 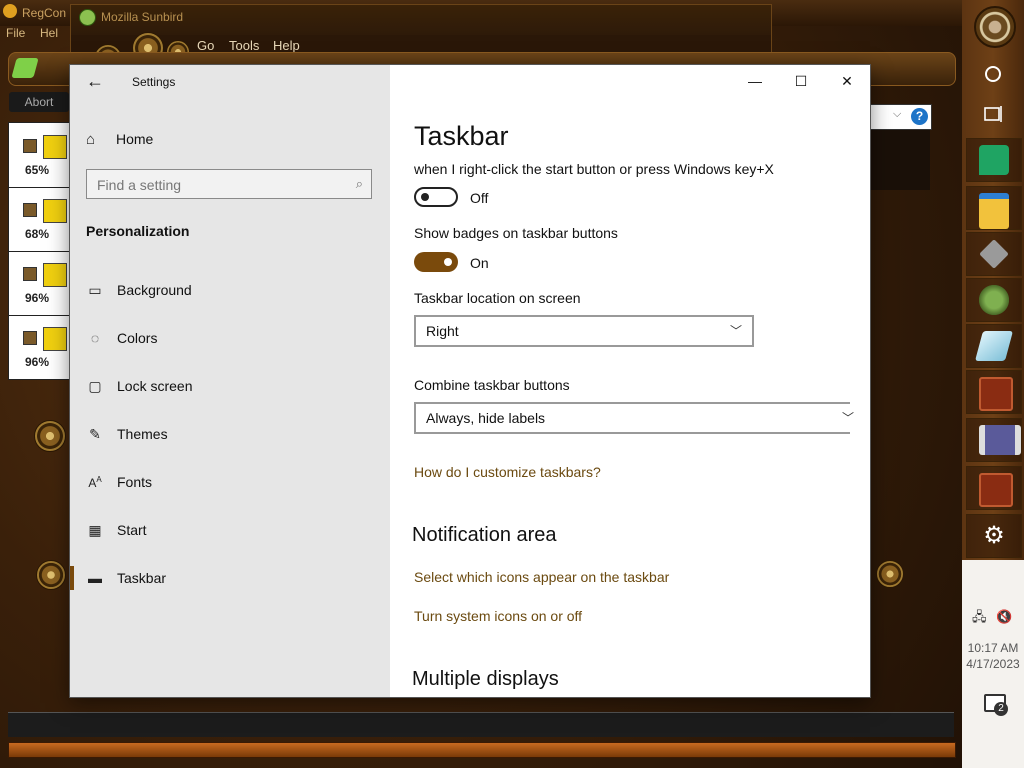 I want to click on taskbar-app-tree, so click(x=994, y=300).